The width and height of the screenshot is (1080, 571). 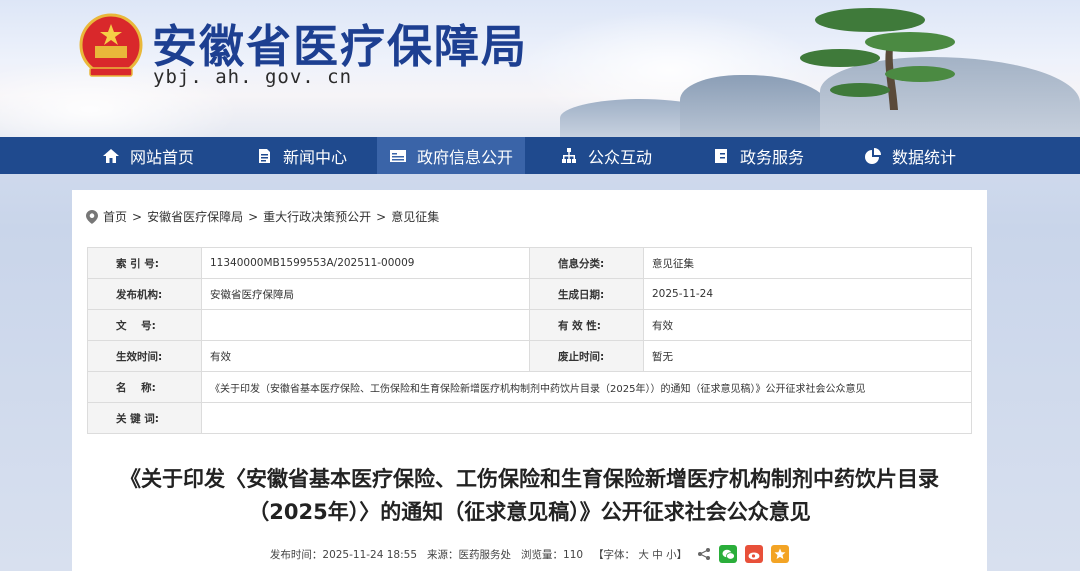 I want to click on home-icon, so click(x=111, y=155).